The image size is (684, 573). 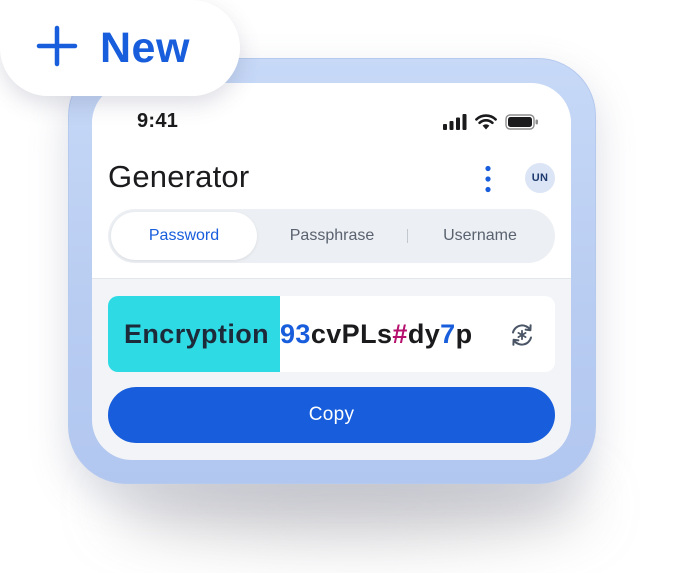 I want to click on avatar: UN, so click(x=540, y=178).